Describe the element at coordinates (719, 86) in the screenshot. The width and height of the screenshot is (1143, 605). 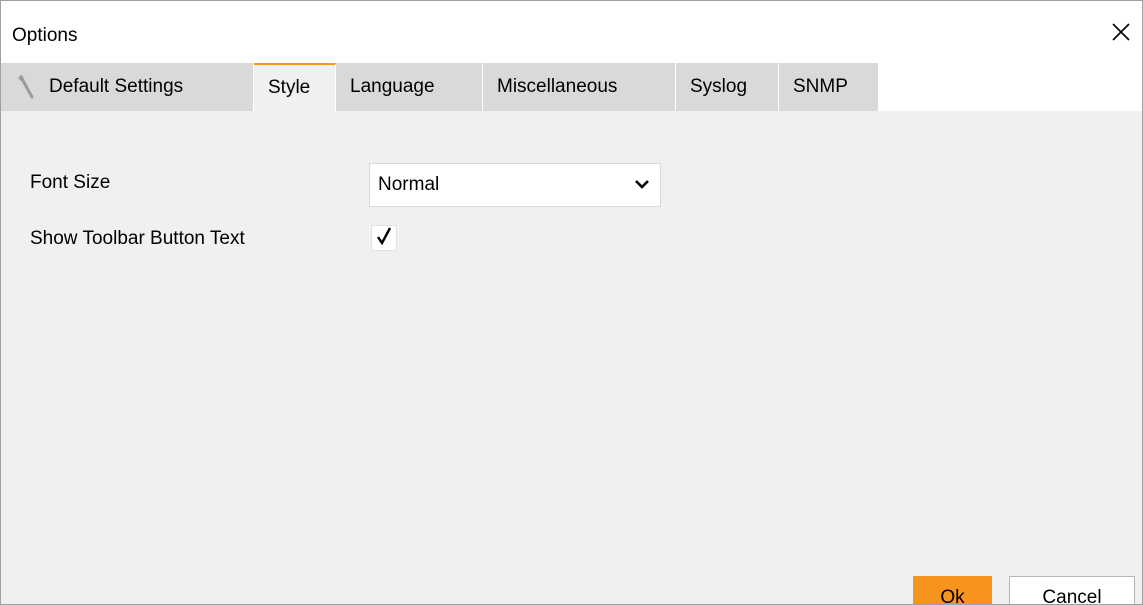
I see `tab-label: Syslog` at that location.